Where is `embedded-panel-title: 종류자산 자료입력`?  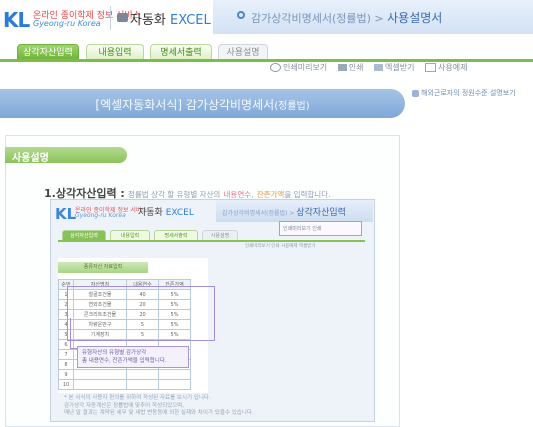
embedded-panel-title: 종류자산 자료입력 is located at coordinates (103, 267).